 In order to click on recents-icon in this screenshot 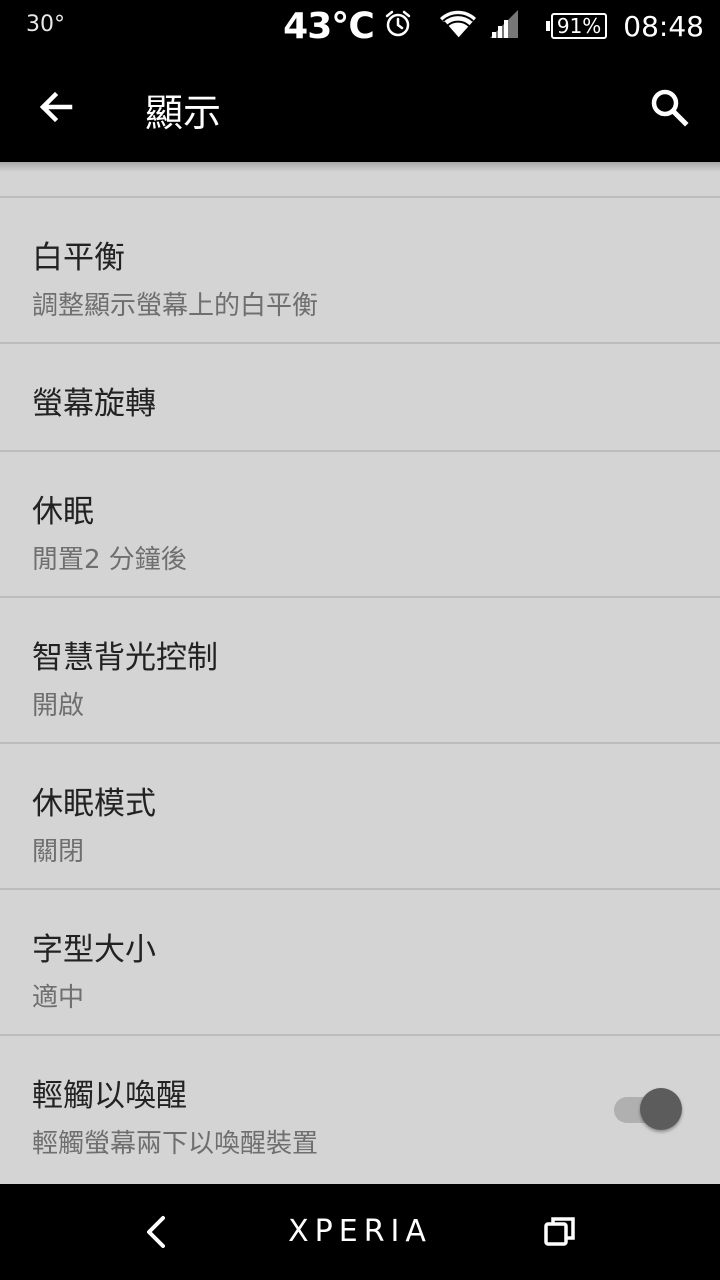, I will do `click(559, 1231)`.